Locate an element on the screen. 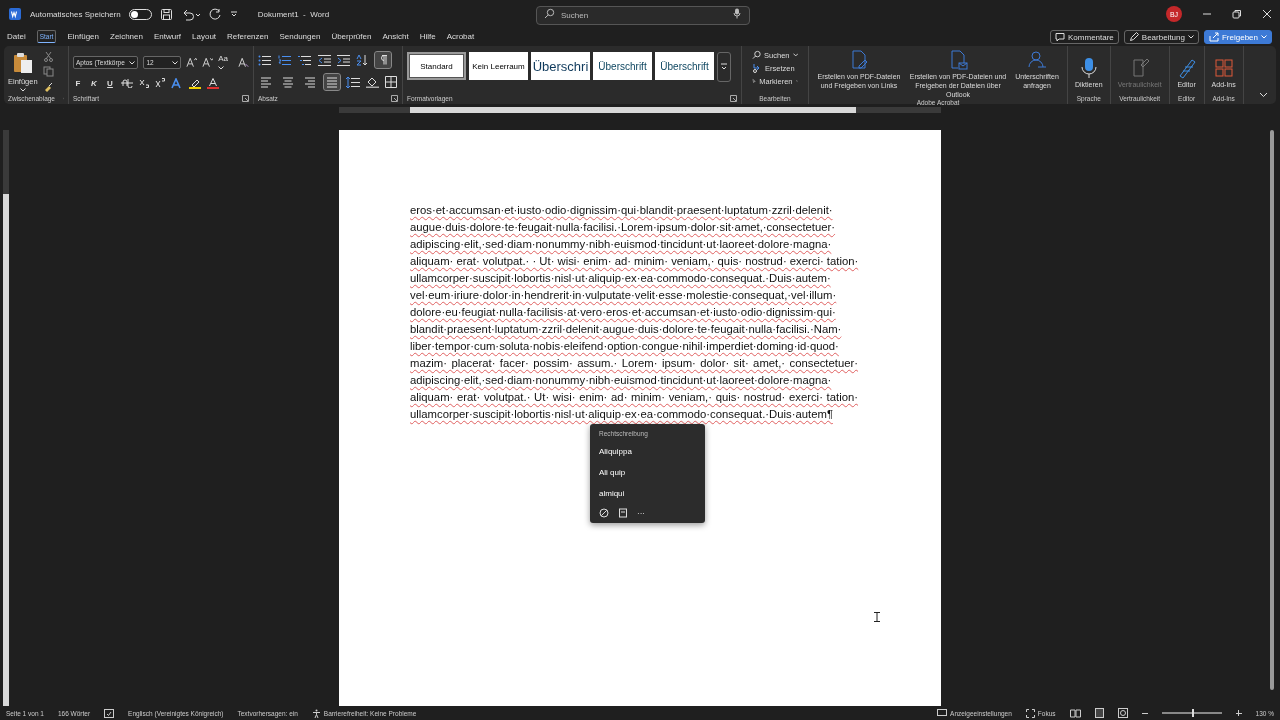 Image resolution: width=1280 pixels, height=720 pixels. document-text-line: aliquam· erat· volutpat.· · Ut· wisi· enim· ad· minim· veniam,· quis· nostrud· exerci· tation· is located at coordinates (634, 261).